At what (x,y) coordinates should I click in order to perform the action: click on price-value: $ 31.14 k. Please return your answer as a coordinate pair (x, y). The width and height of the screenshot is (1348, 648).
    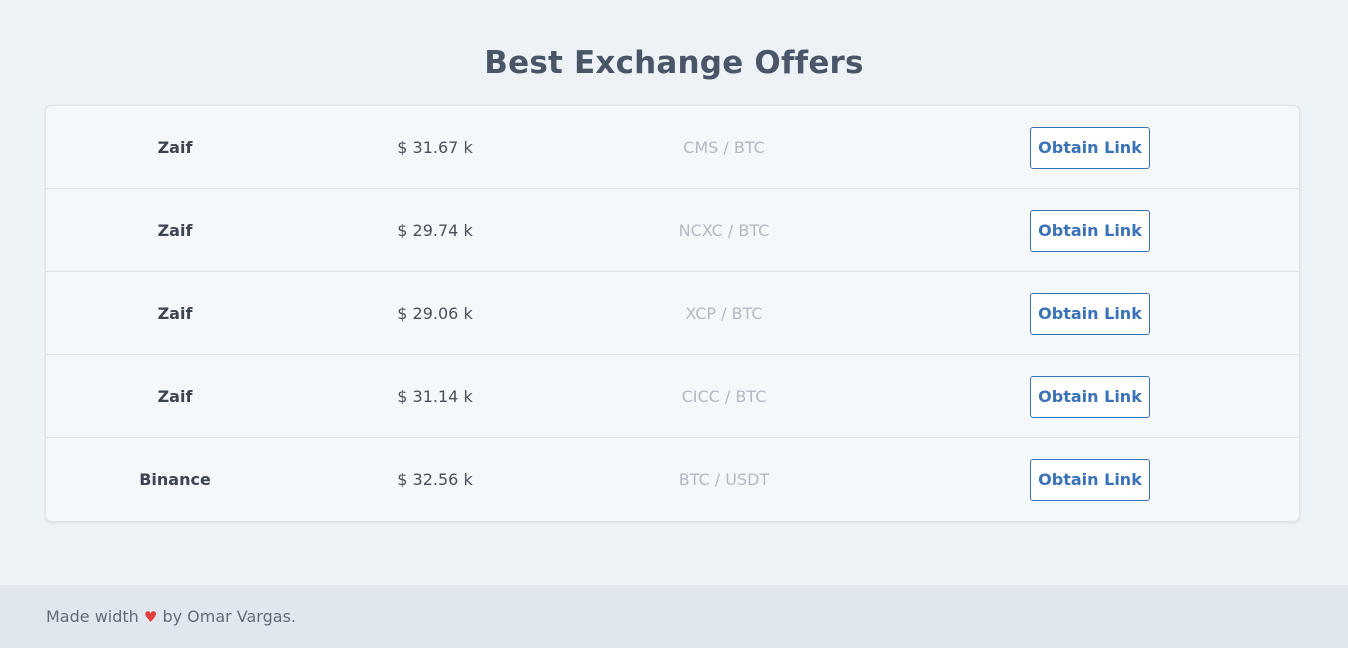
    Looking at the image, I should click on (435, 396).